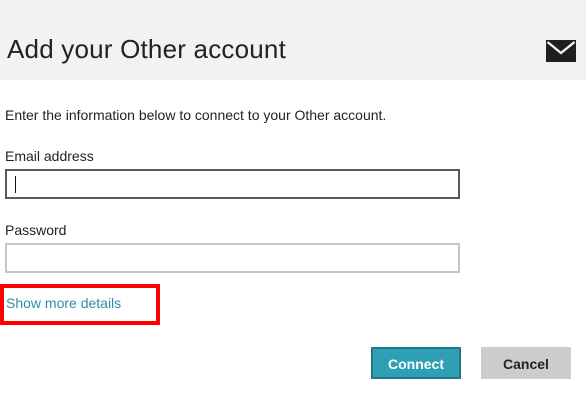 The width and height of the screenshot is (586, 395). What do you see at coordinates (561, 51) in the screenshot?
I see `mail-icon` at bounding box center [561, 51].